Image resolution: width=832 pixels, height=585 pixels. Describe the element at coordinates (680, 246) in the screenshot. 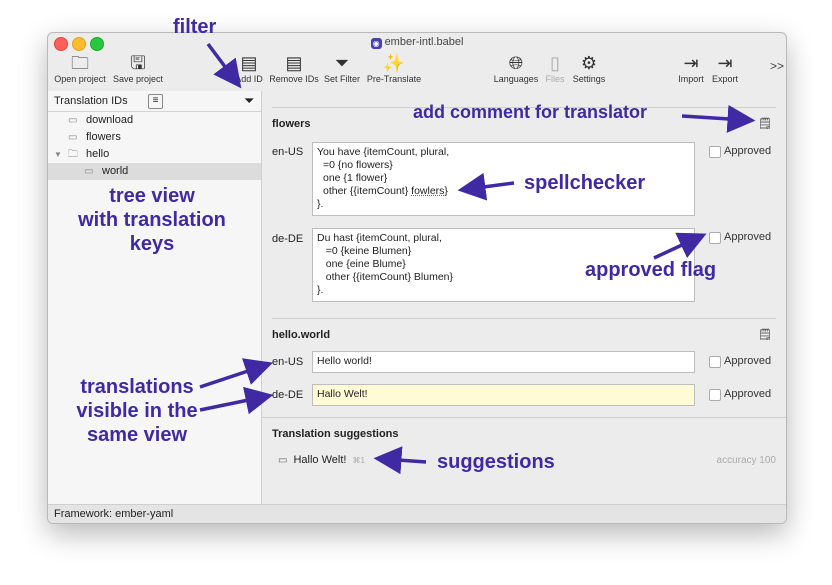

I see `arrow-approved` at that location.